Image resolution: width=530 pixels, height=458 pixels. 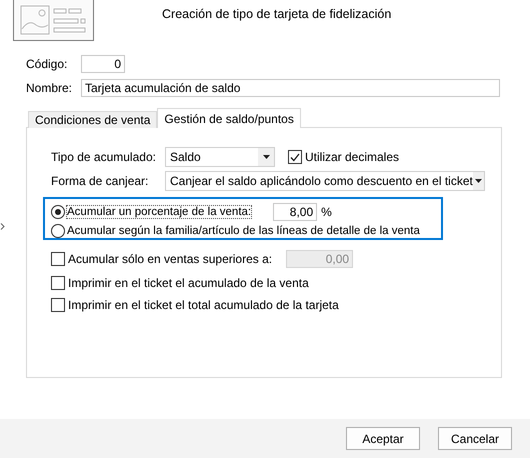 I want to click on field-label: Código:, so click(x=47, y=64).